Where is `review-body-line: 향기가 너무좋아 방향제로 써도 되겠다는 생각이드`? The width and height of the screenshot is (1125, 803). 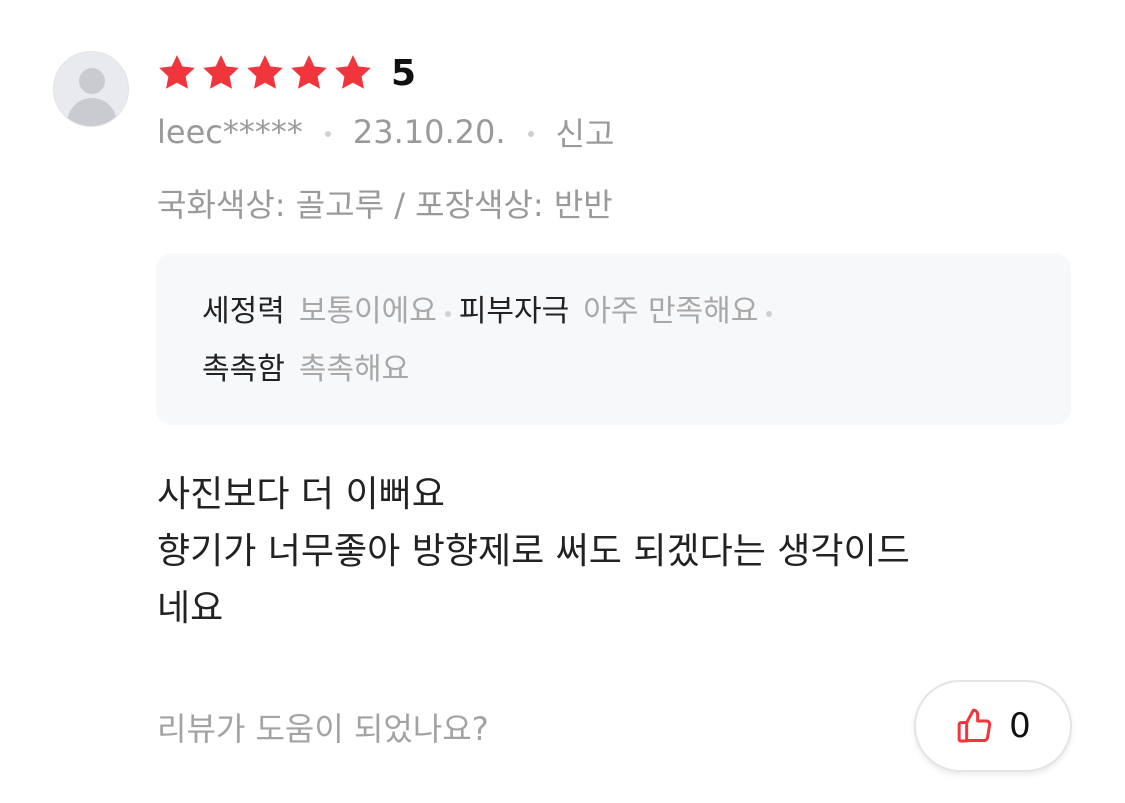 review-body-line: 향기가 너무좋아 방향제로 써도 되겠다는 생각이드 is located at coordinates (533, 551).